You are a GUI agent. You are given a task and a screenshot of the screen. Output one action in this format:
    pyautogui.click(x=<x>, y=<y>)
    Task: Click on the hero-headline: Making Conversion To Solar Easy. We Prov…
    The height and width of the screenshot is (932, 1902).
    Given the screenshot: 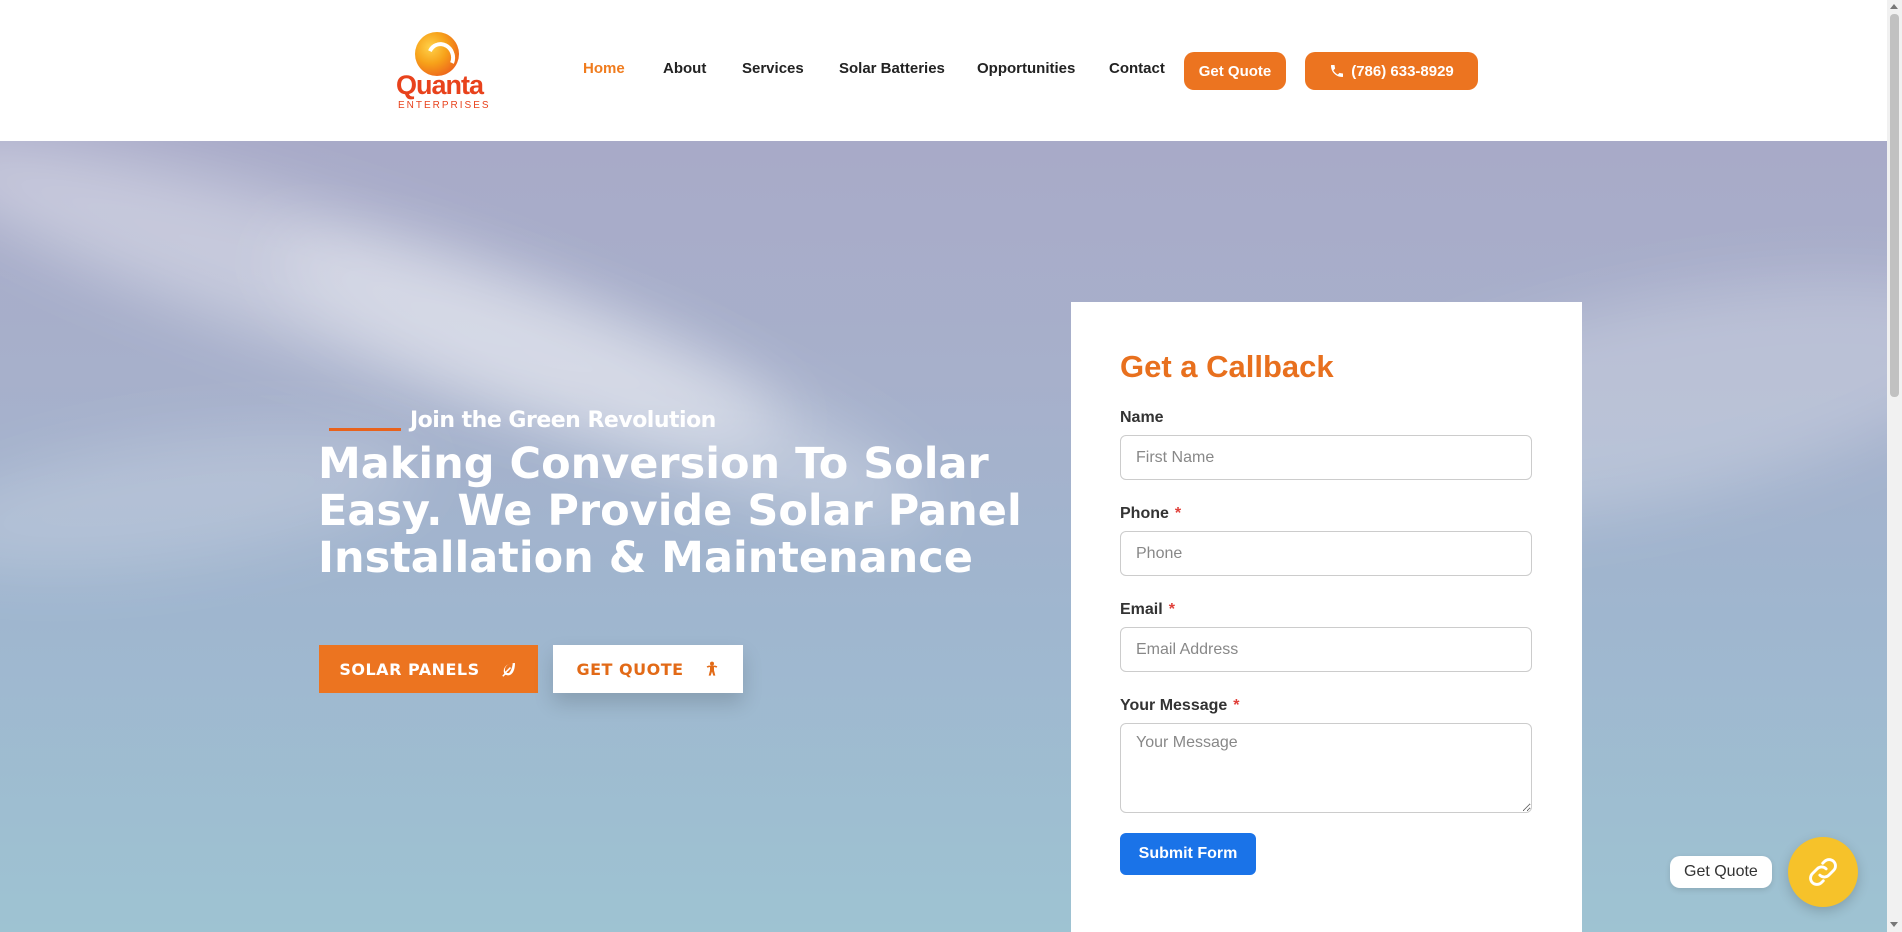 What is the action you would take?
    pyautogui.click(x=670, y=511)
    